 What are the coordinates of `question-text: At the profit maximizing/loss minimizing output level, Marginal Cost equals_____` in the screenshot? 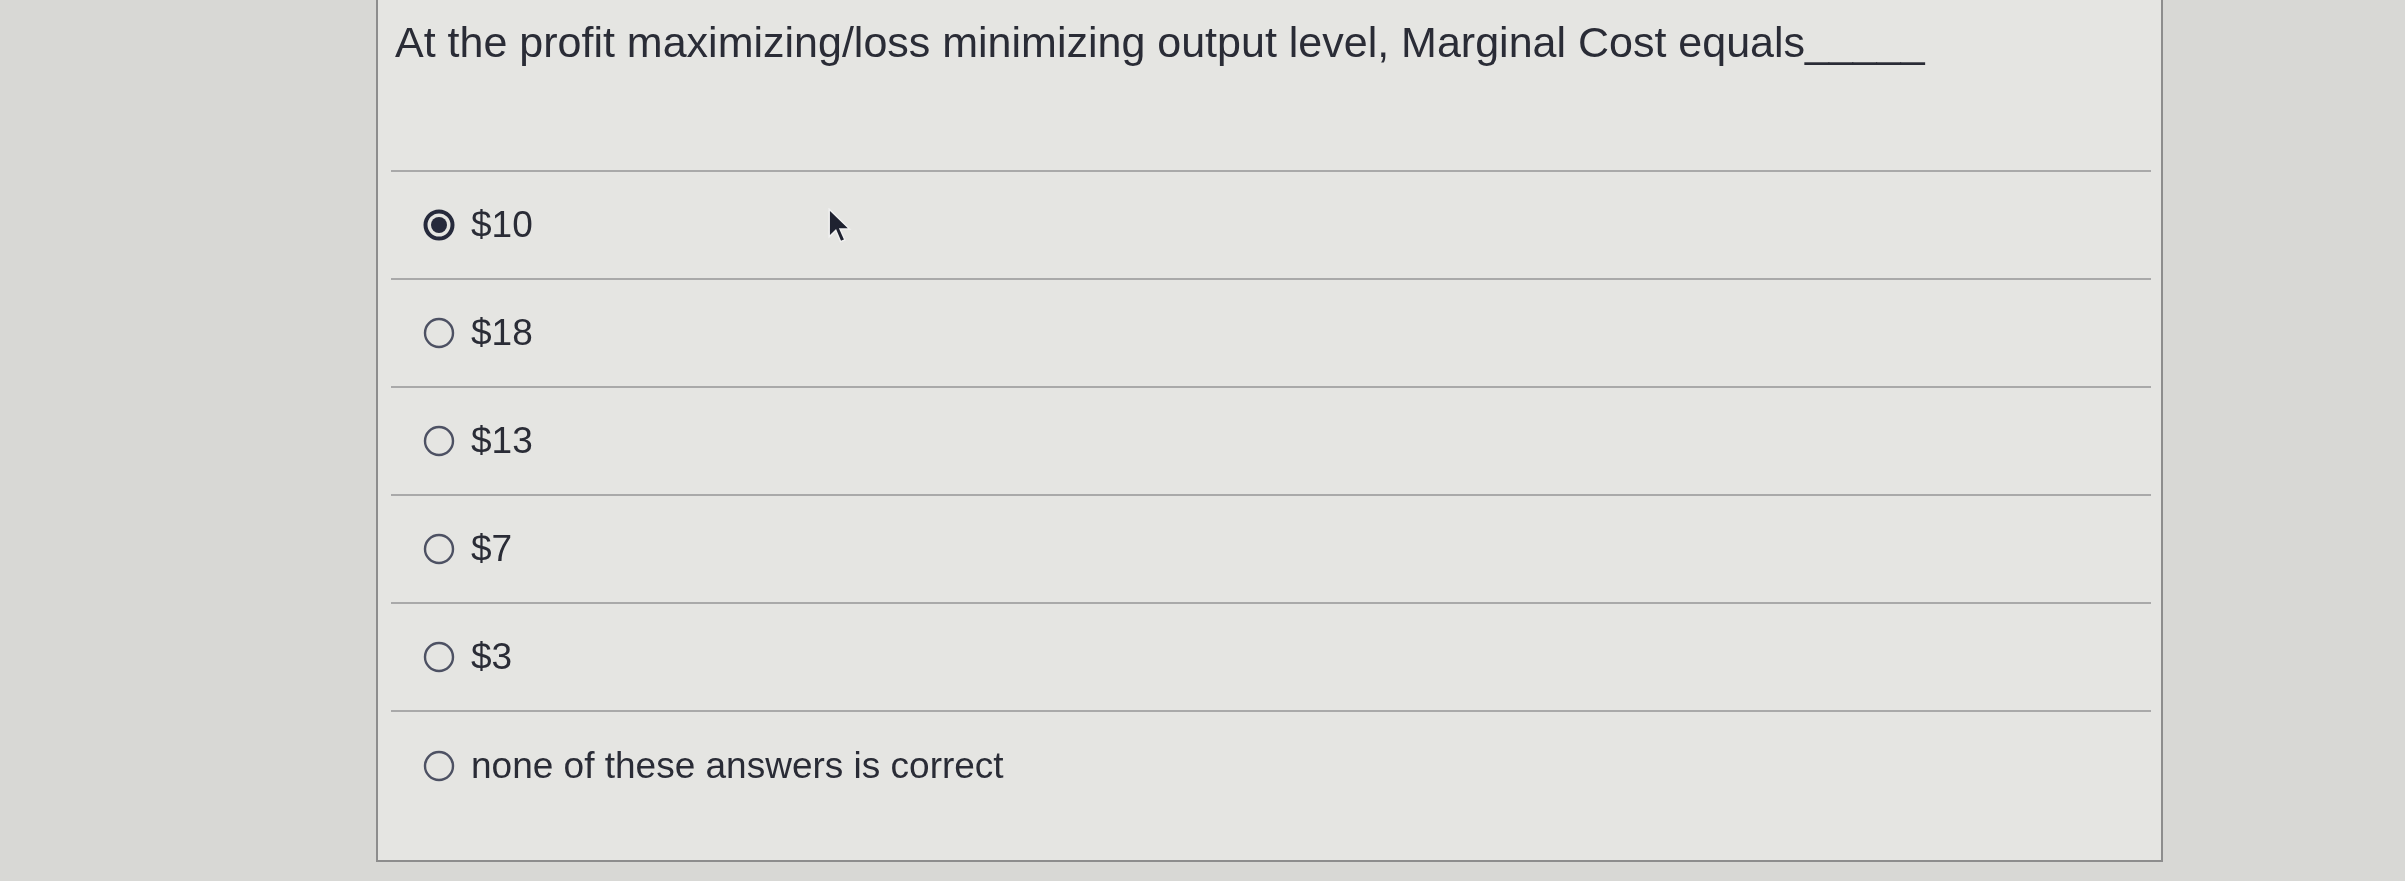 It's located at (1271, 86).